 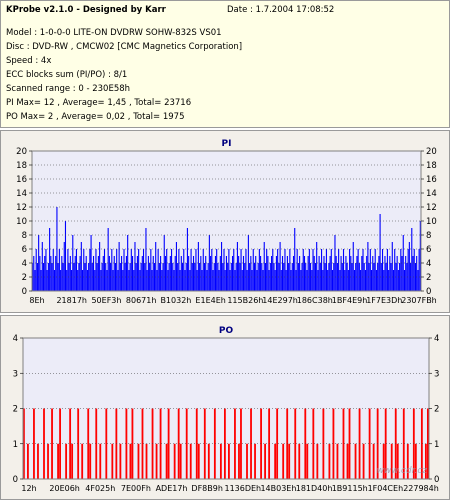 I want to click on pi-xtick-label: 14E297h, so click(x=280, y=300).